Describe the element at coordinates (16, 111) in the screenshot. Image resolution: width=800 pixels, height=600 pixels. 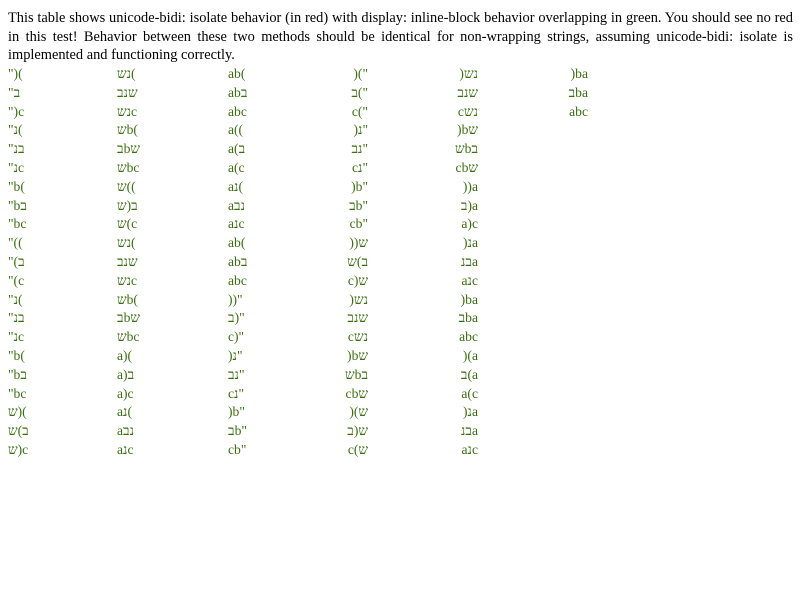
I see `table-cell: ")c` at that location.